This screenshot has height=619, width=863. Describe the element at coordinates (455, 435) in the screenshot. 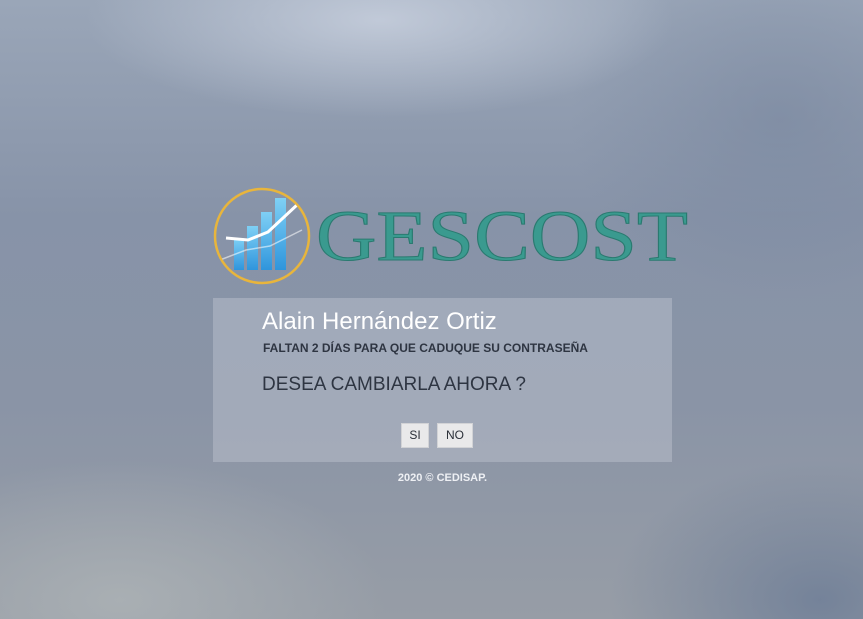

I see `no-button: NO` at that location.